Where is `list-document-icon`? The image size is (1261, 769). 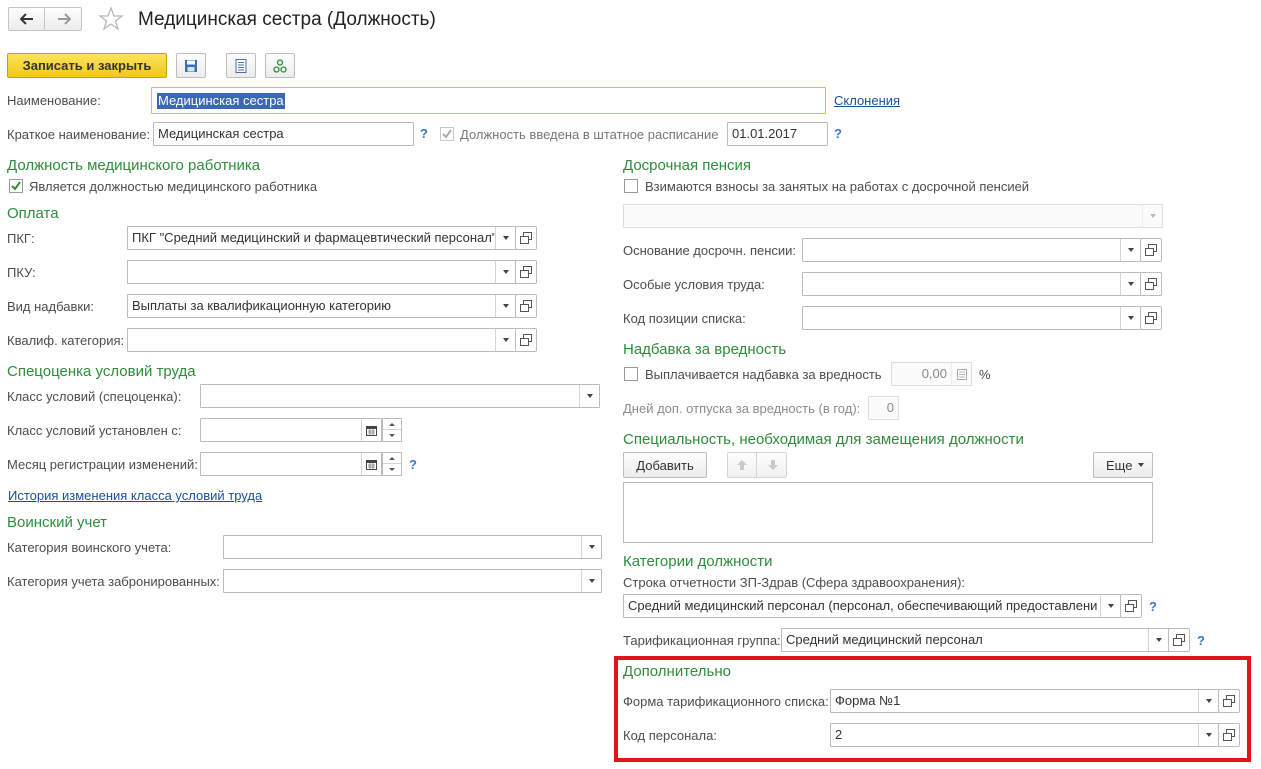 list-document-icon is located at coordinates (241, 65).